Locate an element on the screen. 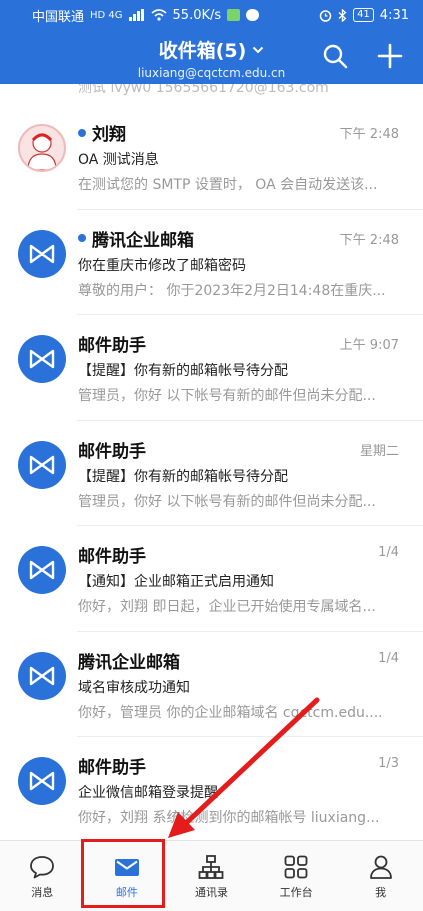  annotation-highlight-box is located at coordinates (123, 873).